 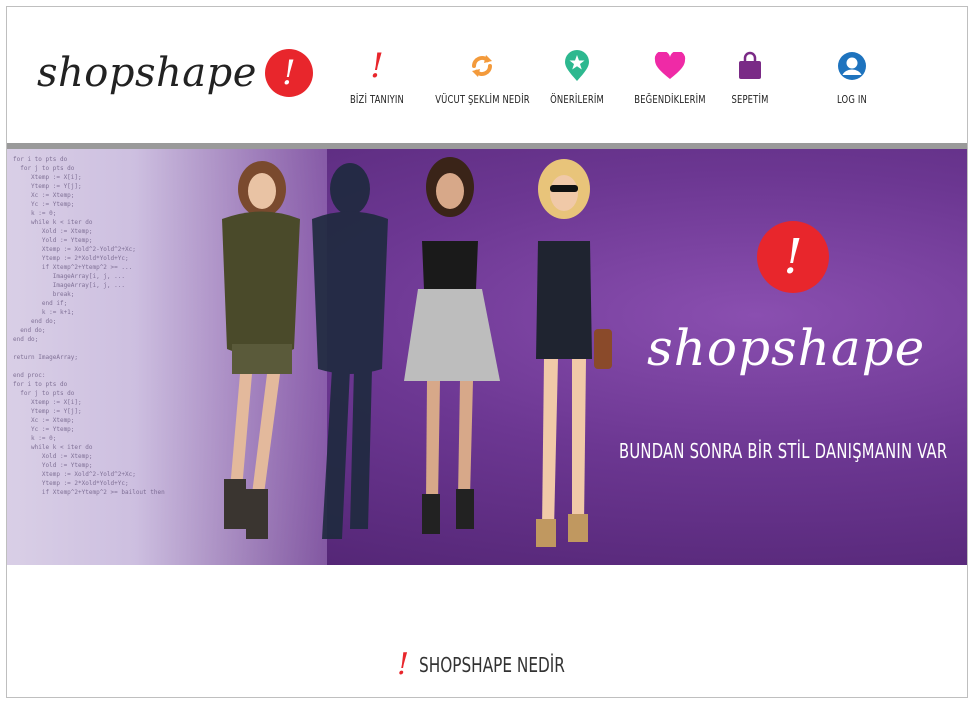 I want to click on user-icon, so click(x=852, y=66).